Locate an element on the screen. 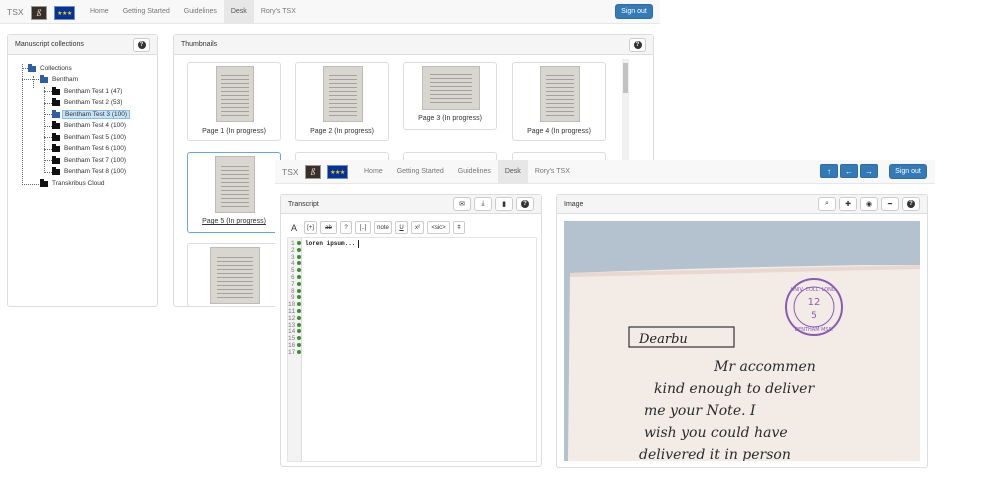 This screenshot has height=477, width=1000. toolbar-note-button: note is located at coordinates (383, 227).